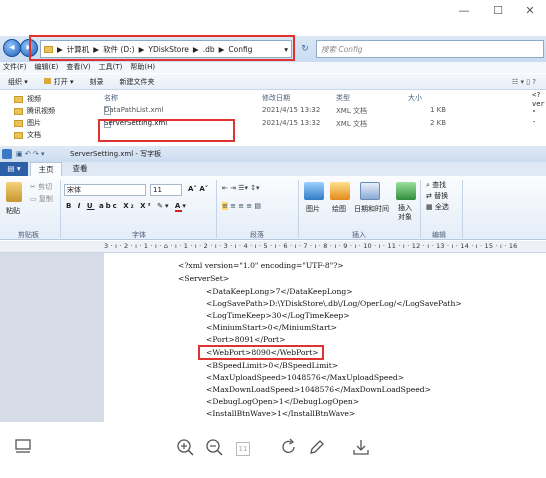 The width and height of the screenshot is (546, 478). Describe the element at coordinates (139, 235) in the screenshot. I see `font-group-label: 字体` at that location.